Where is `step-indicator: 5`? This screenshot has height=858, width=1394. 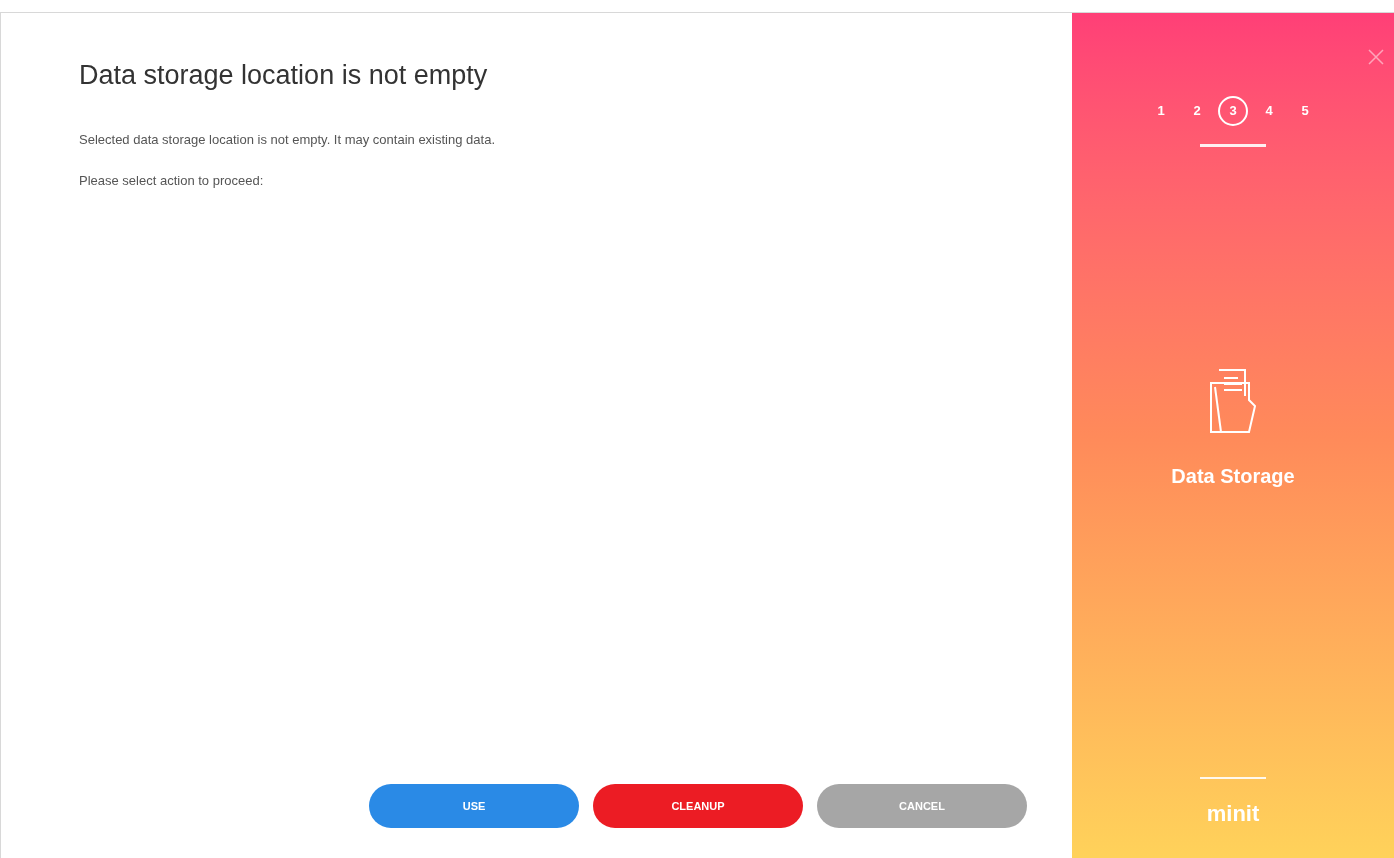
step-indicator: 5 is located at coordinates (1305, 111).